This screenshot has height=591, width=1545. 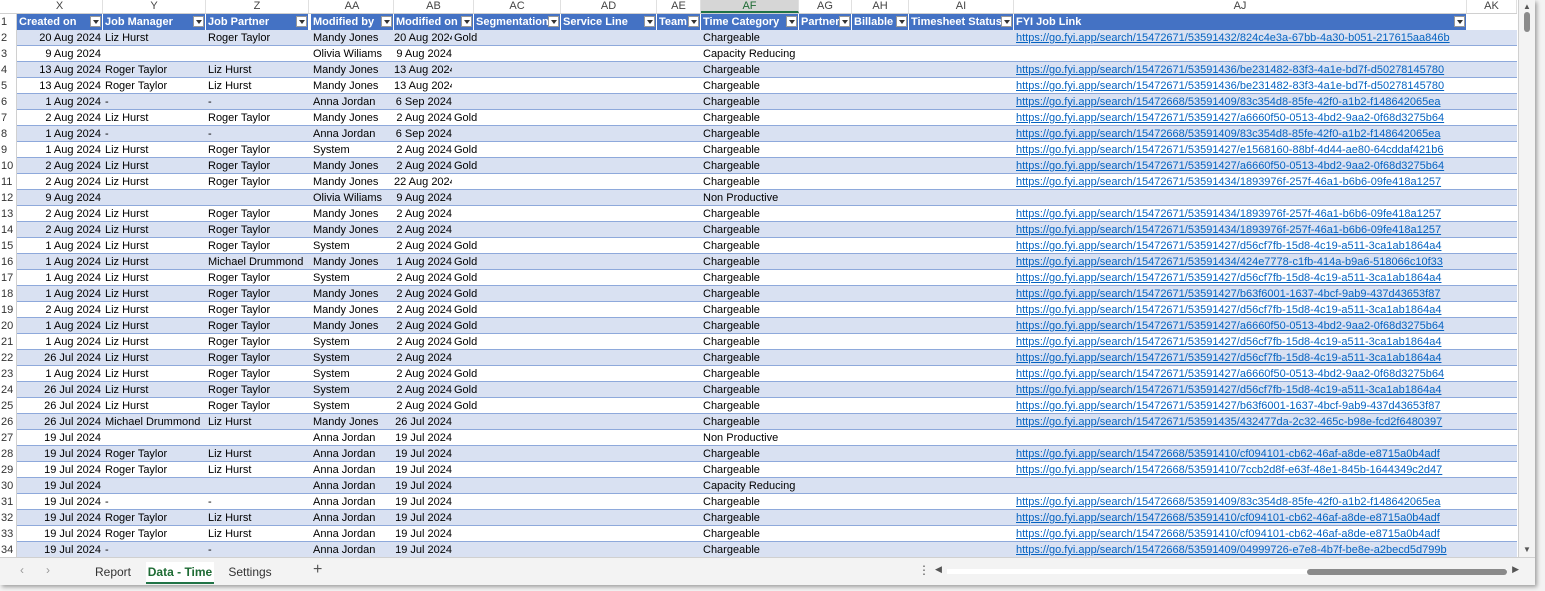 What do you see at coordinates (8, 550) in the screenshot?
I see `row-number: 34` at bounding box center [8, 550].